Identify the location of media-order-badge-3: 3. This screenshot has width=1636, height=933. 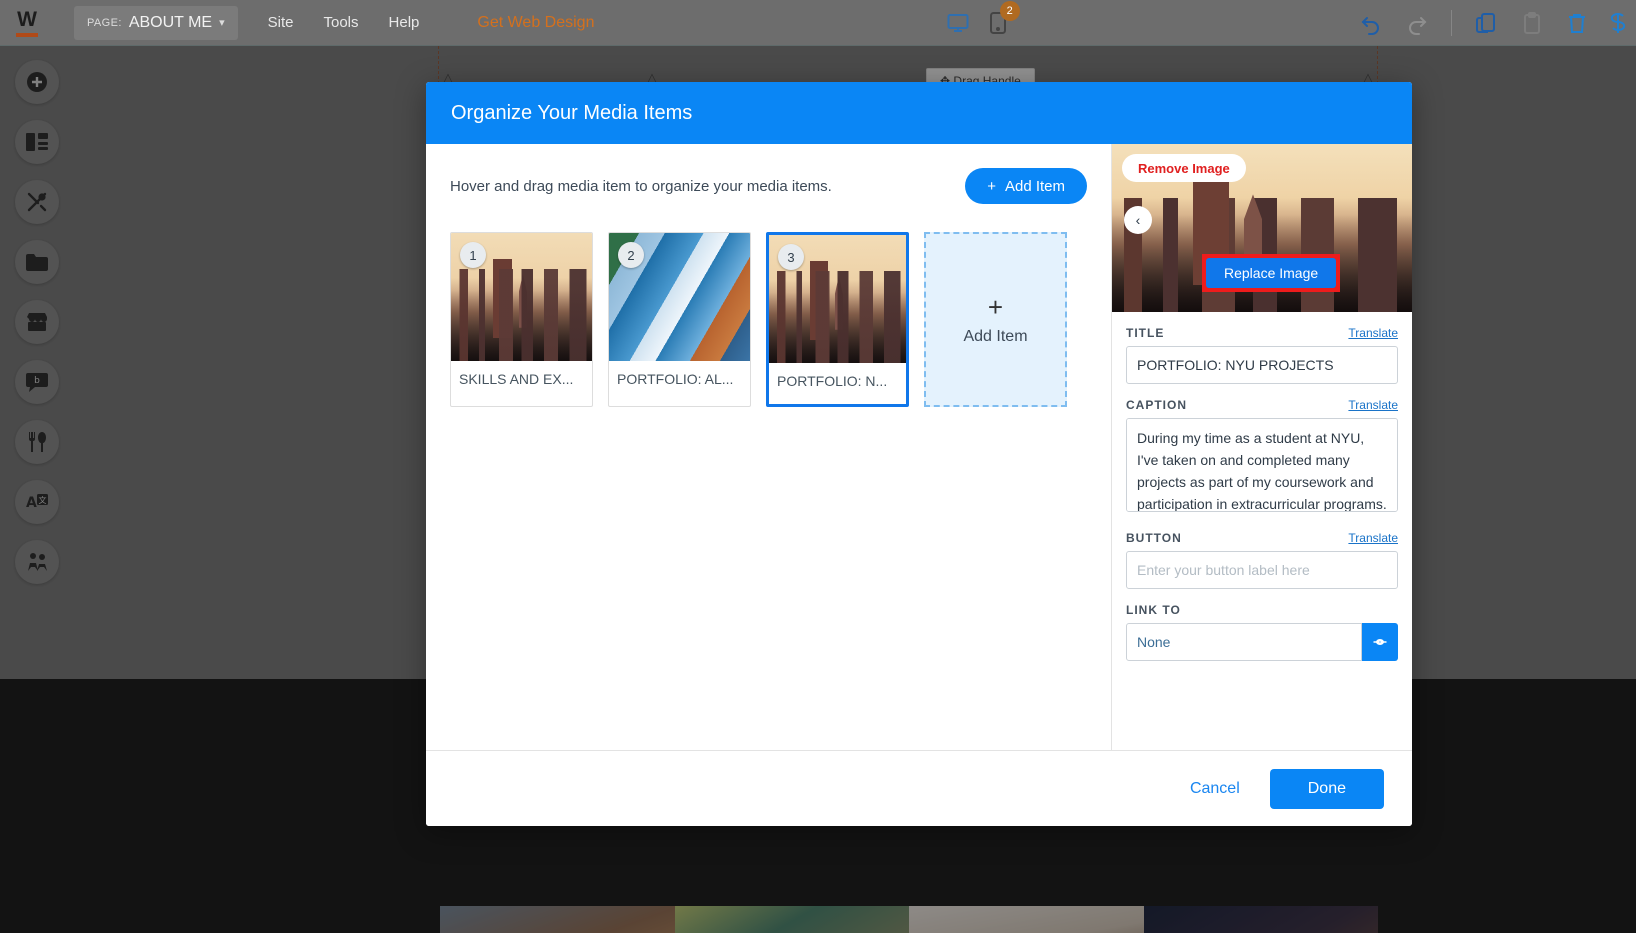
(791, 257).